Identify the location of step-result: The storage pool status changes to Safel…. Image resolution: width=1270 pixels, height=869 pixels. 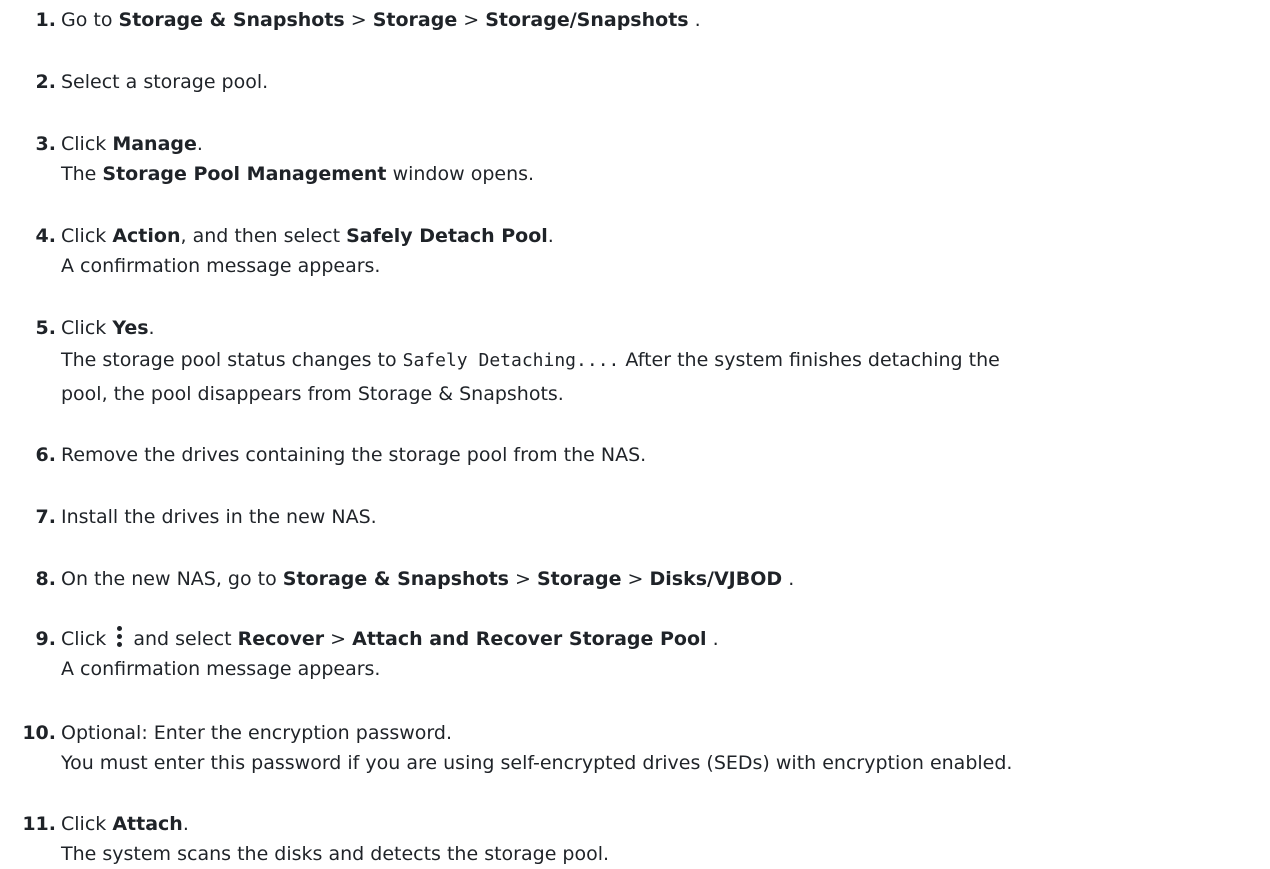
(530, 360).